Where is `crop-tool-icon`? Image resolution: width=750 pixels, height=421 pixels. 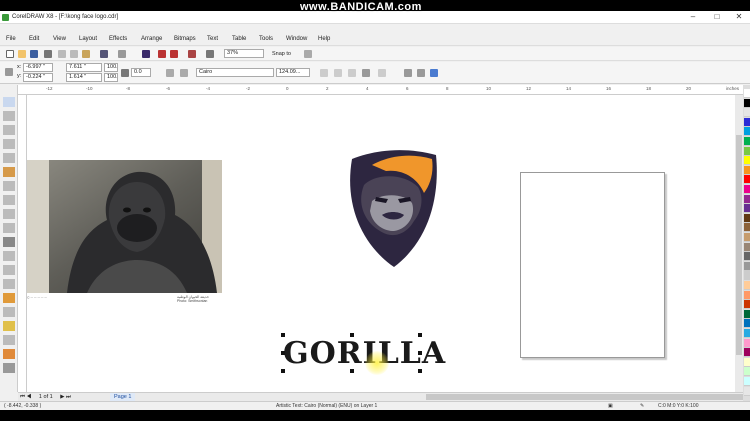
crop-tool-icon is located at coordinates (9, 130).